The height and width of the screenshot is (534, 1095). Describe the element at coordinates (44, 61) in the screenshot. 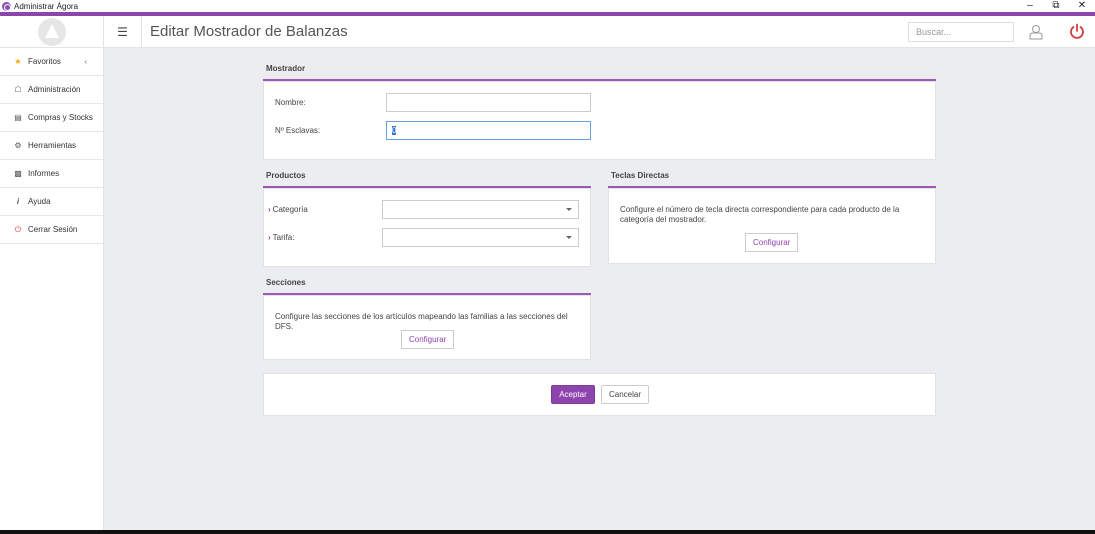

I see `sidebar-item-label: Favoritos` at that location.